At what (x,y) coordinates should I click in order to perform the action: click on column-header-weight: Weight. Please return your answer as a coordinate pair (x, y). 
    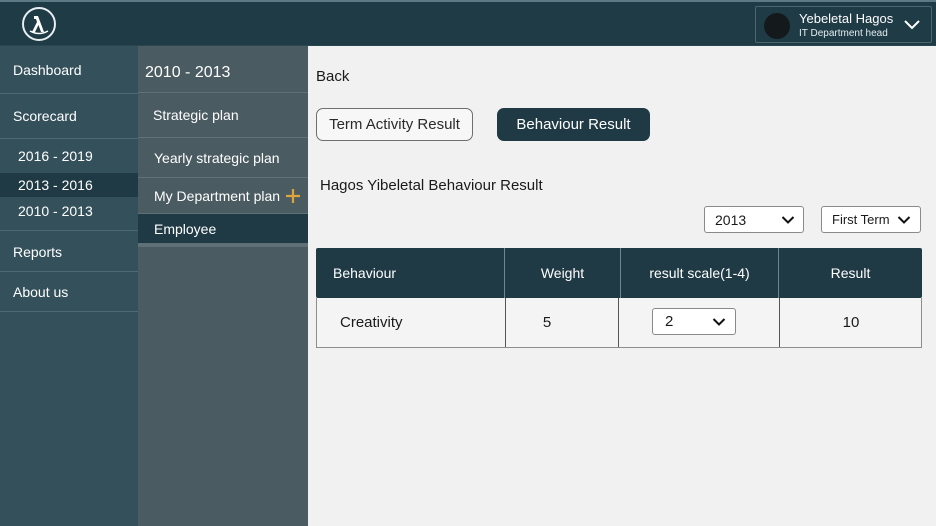
    Looking at the image, I should click on (562, 273).